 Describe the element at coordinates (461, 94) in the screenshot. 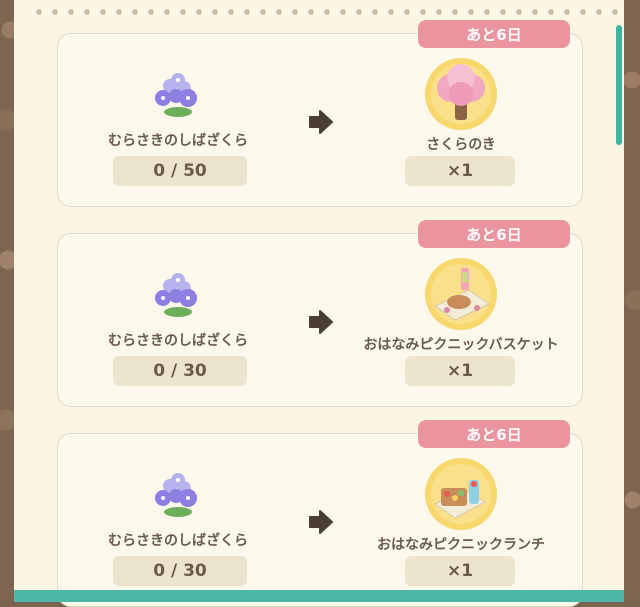

I see `cherry-tree-icon` at that location.